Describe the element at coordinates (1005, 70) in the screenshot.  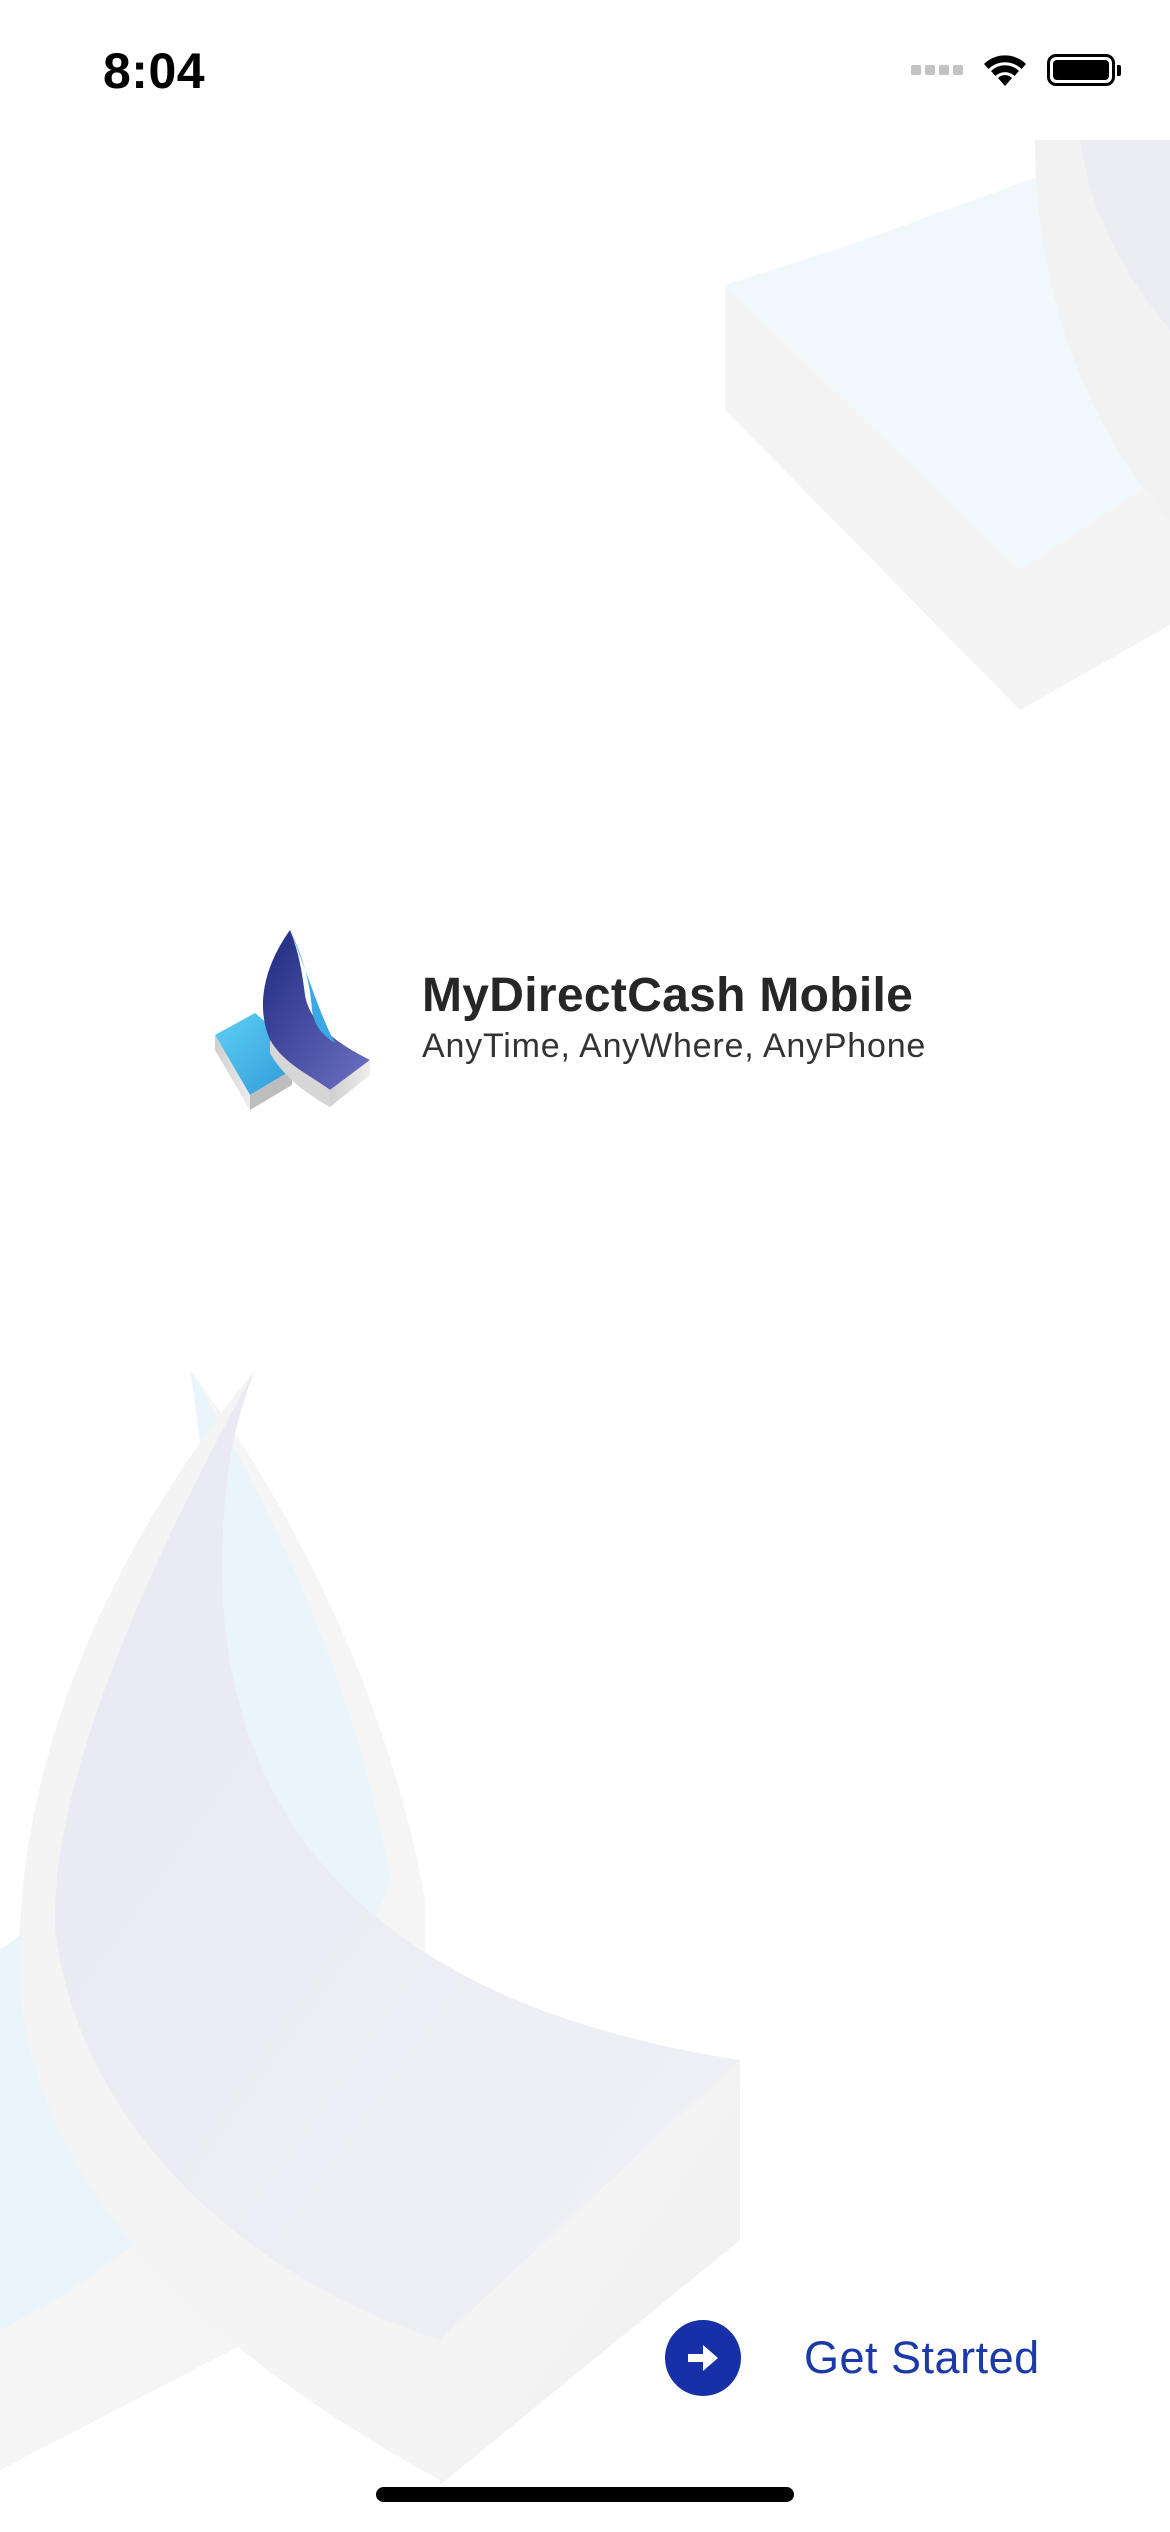
I see `wifi-icon` at that location.